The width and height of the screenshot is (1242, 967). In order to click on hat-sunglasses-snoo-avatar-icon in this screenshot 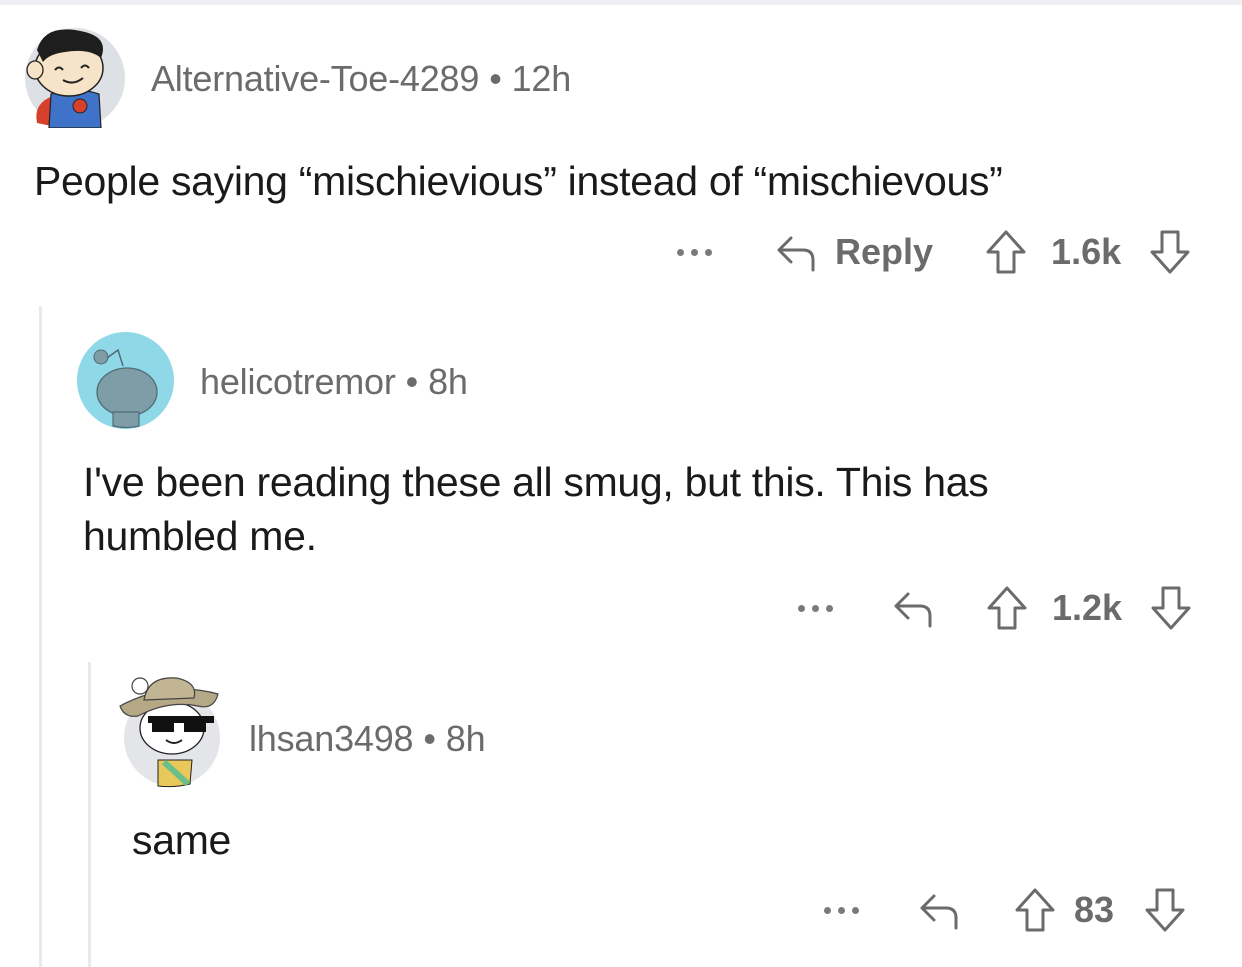, I will do `click(169, 732)`.